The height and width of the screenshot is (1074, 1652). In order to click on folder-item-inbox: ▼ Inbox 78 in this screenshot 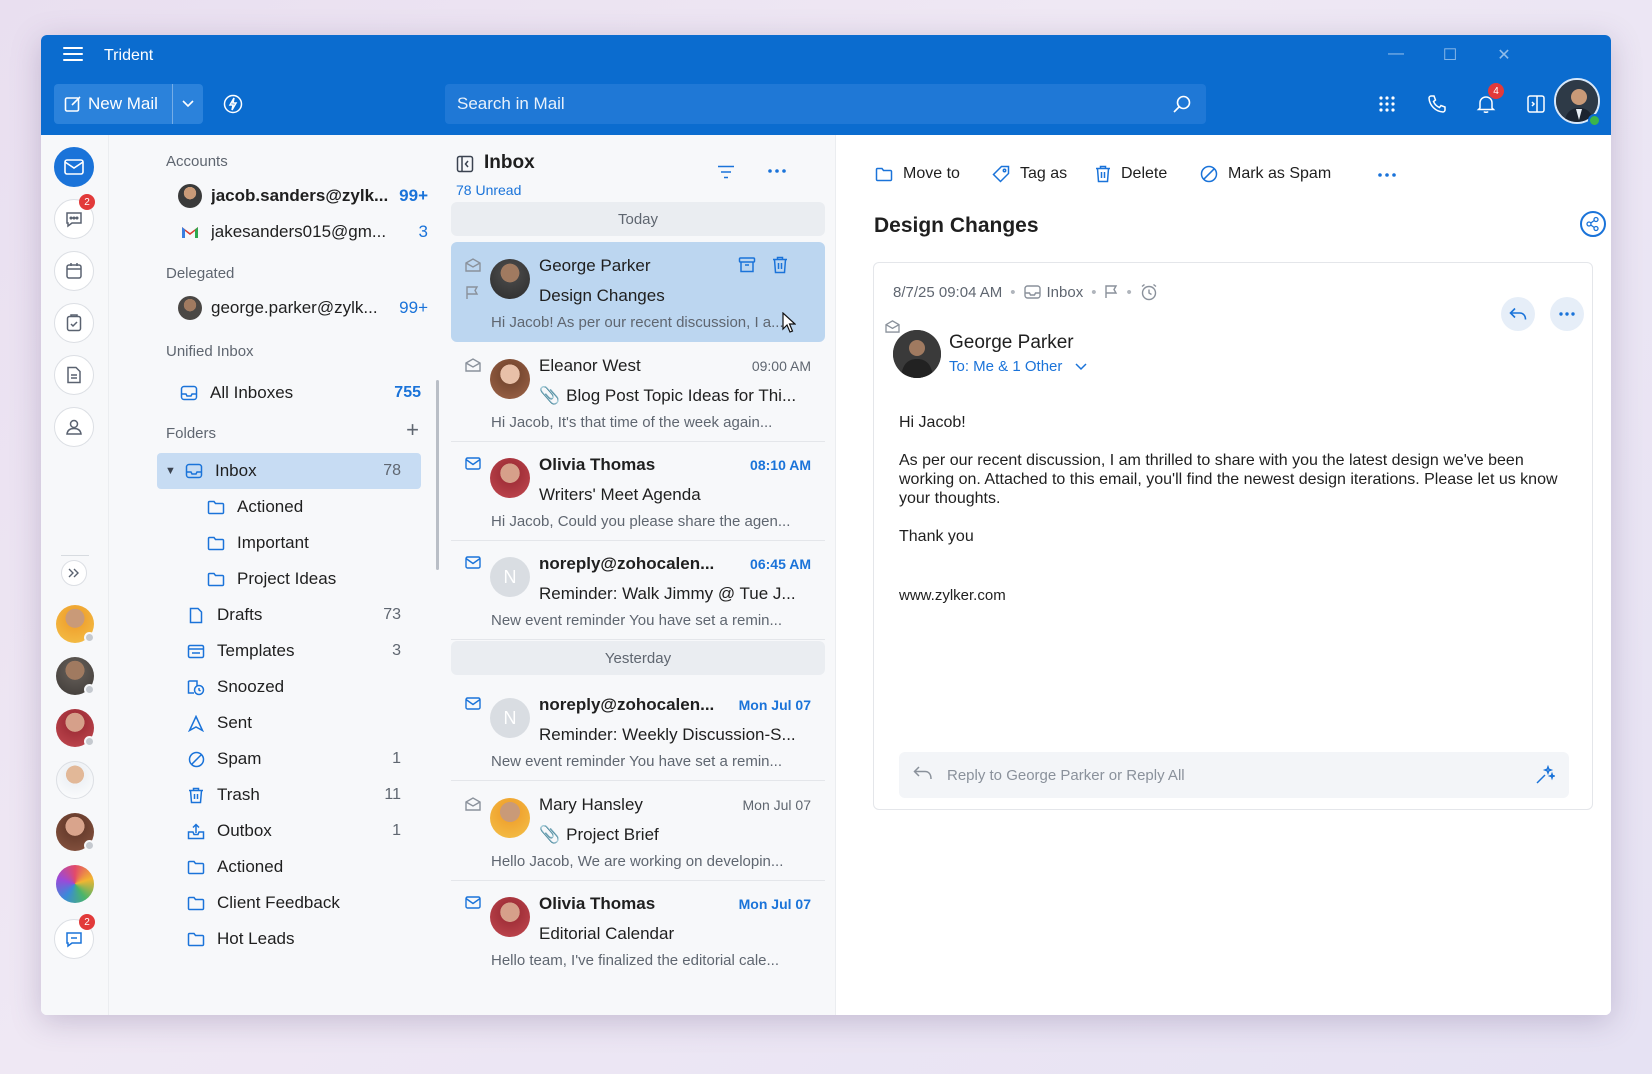, I will do `click(289, 471)`.